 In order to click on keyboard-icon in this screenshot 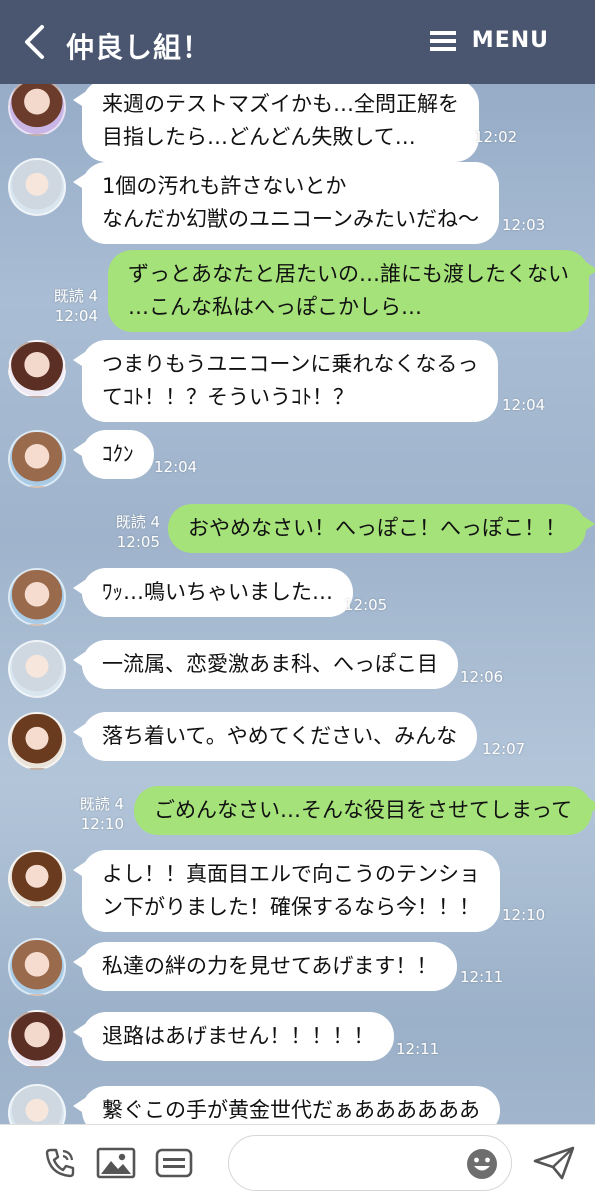, I will do `click(174, 1163)`.